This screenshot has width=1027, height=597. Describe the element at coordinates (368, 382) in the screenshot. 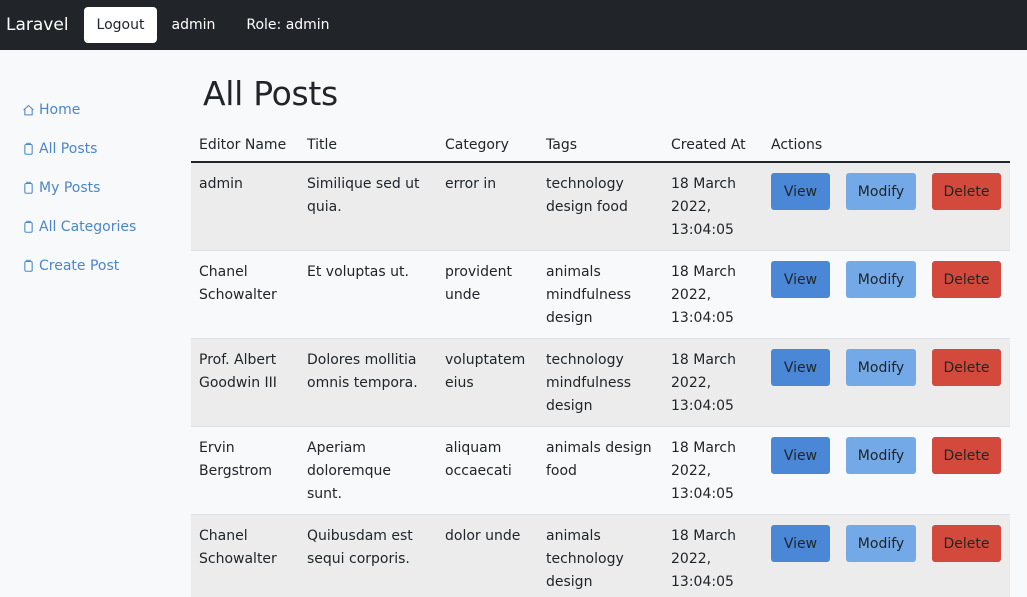

I see `cell-title: Dolores mollitia omnis tempora.` at that location.